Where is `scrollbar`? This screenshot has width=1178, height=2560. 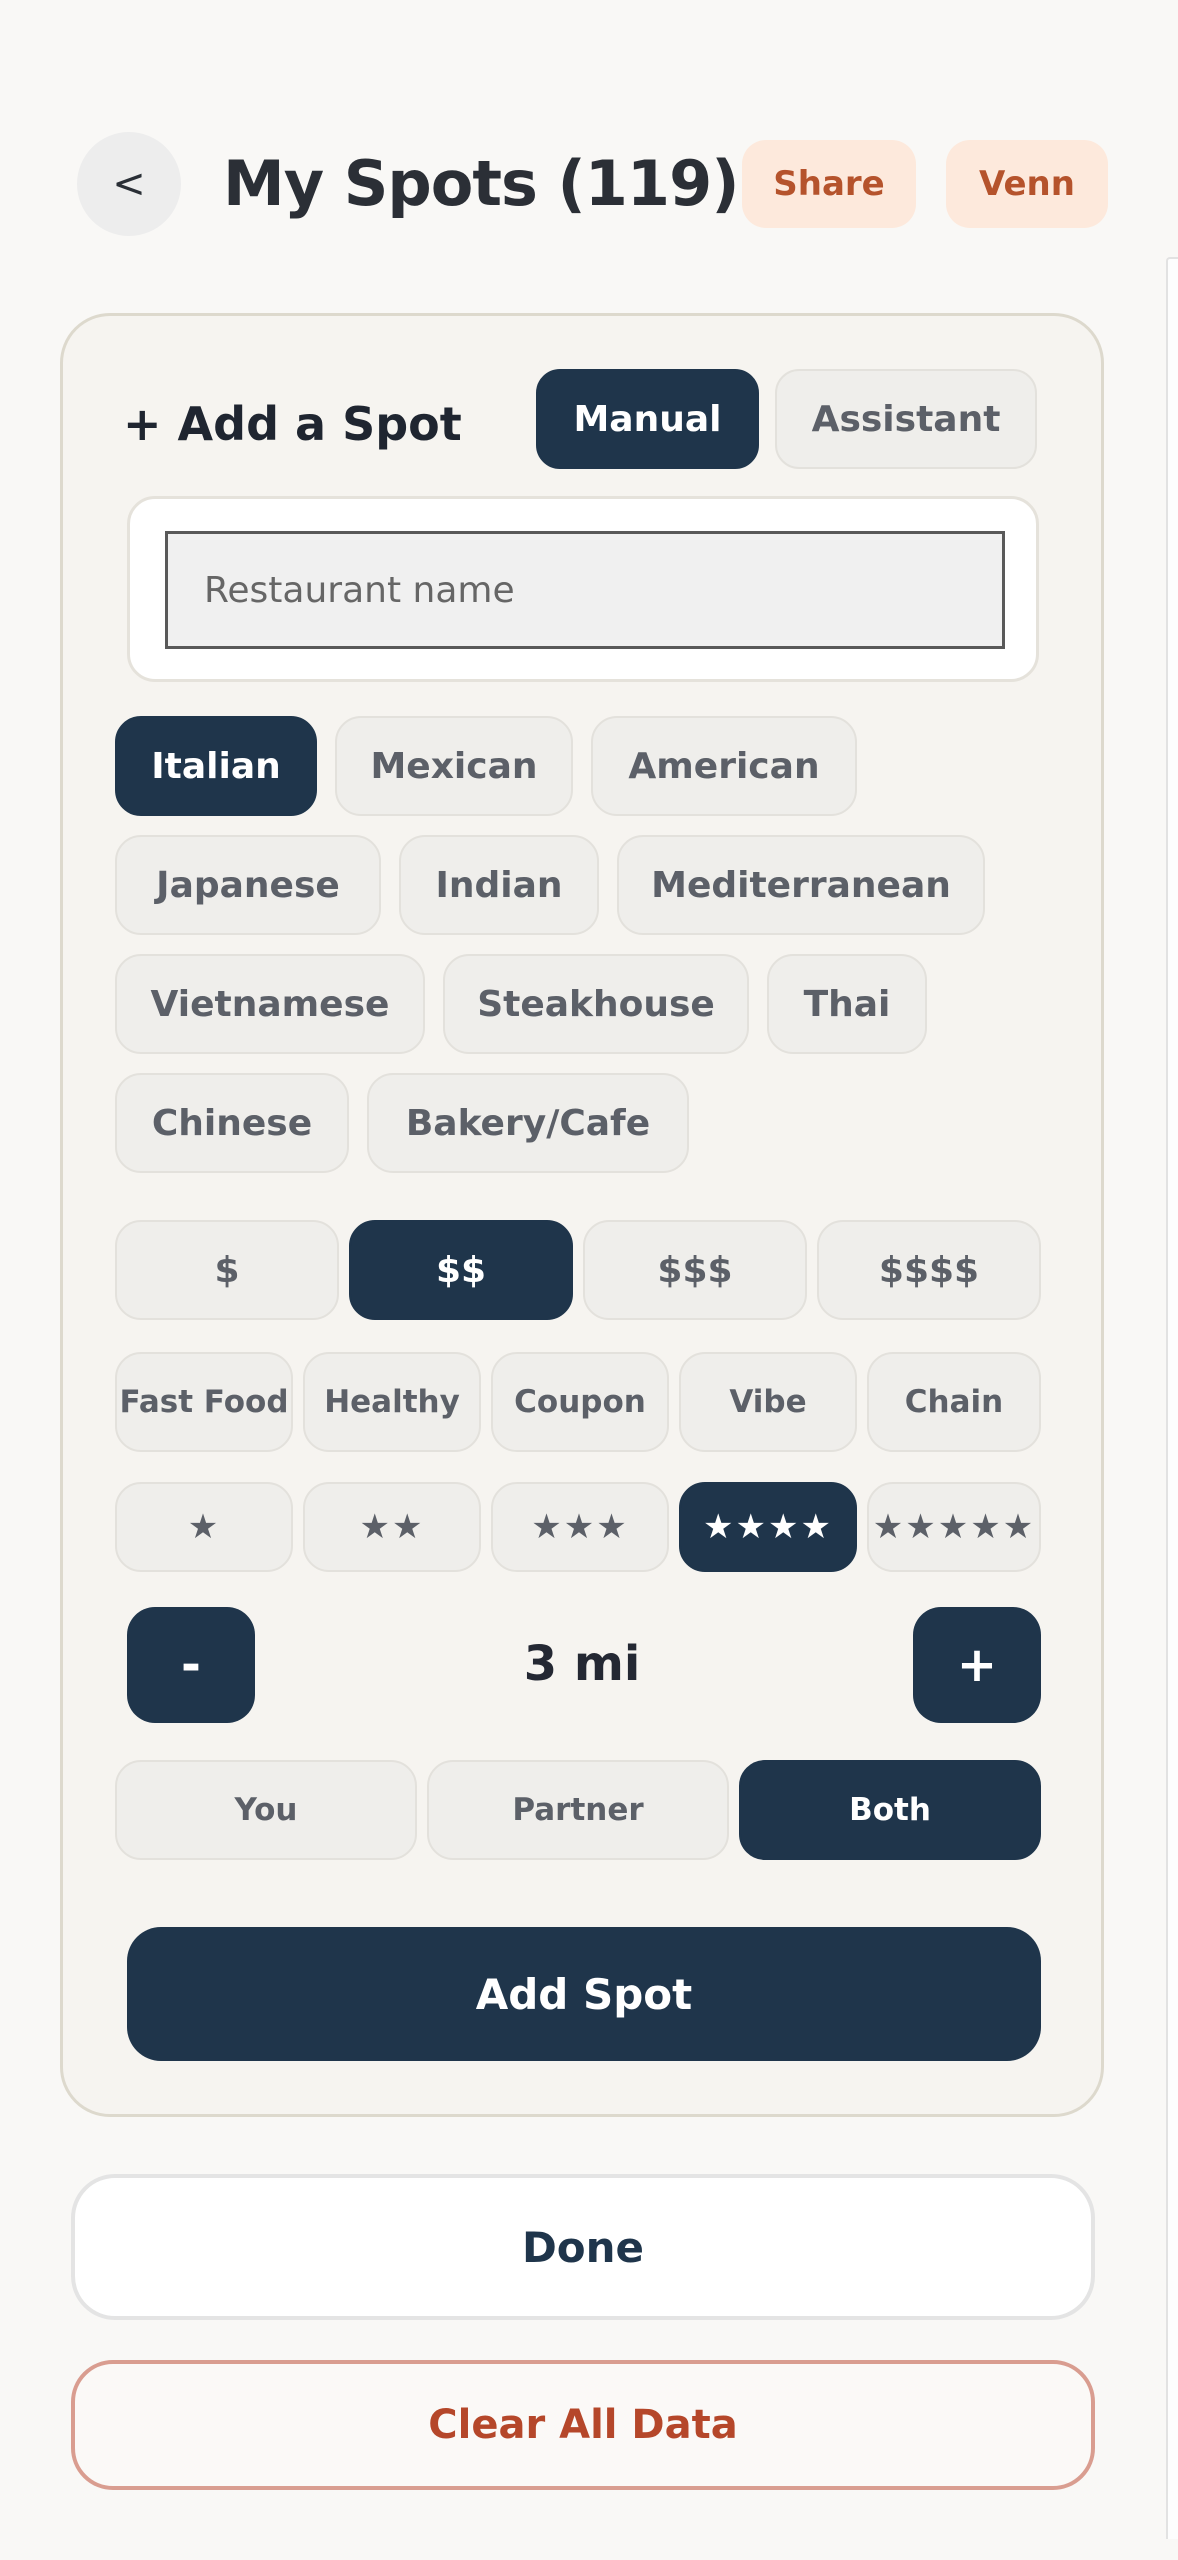 scrollbar is located at coordinates (1172, 1398).